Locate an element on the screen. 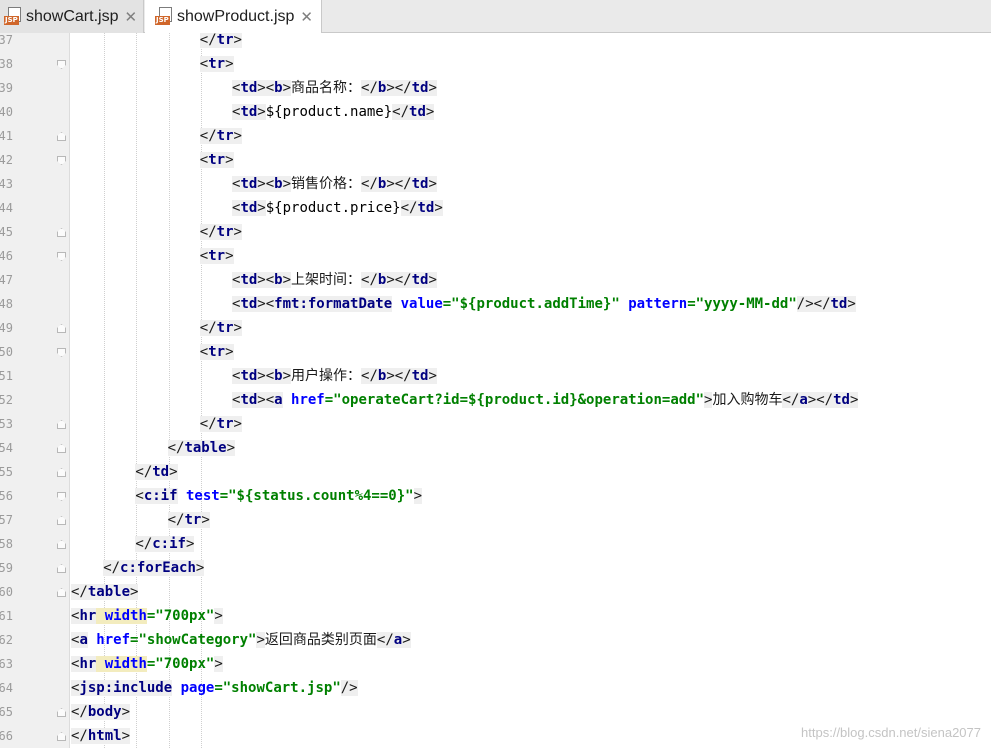 This screenshot has width=991, height=748. tab-showcart: JSP showCart.jsp ✕ is located at coordinates (72, 16).